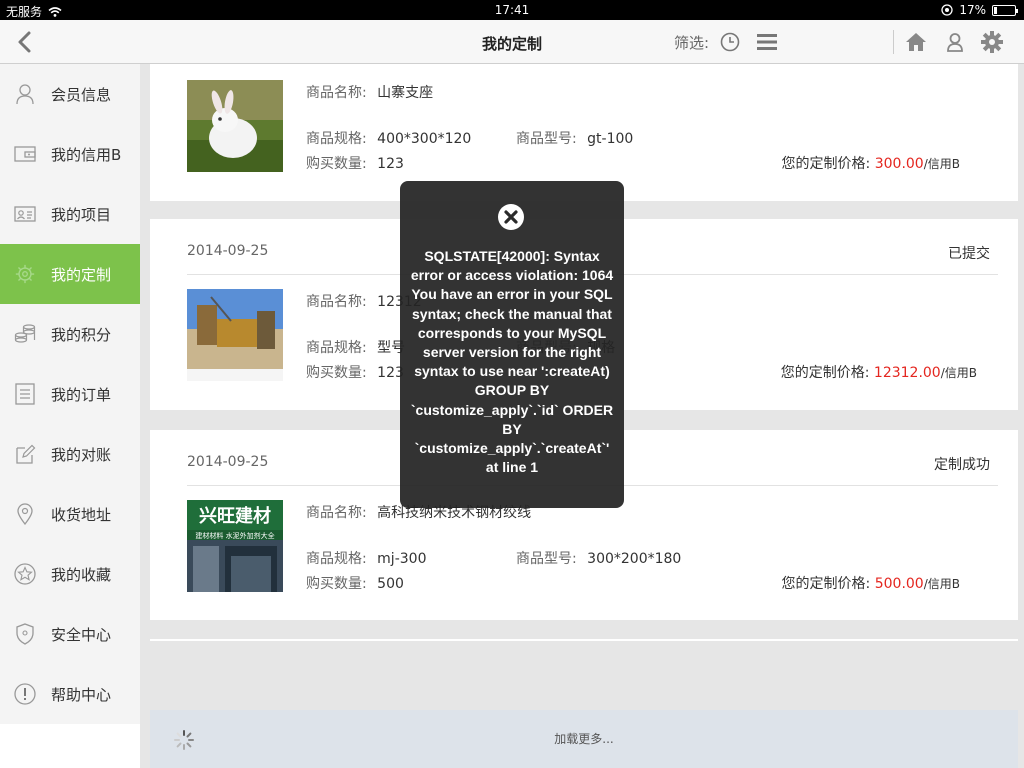 This screenshot has height=768, width=1024. What do you see at coordinates (234, 535) in the screenshot?
I see `store-sub-text: 建材材料 水泥外加剂大全` at bounding box center [234, 535].